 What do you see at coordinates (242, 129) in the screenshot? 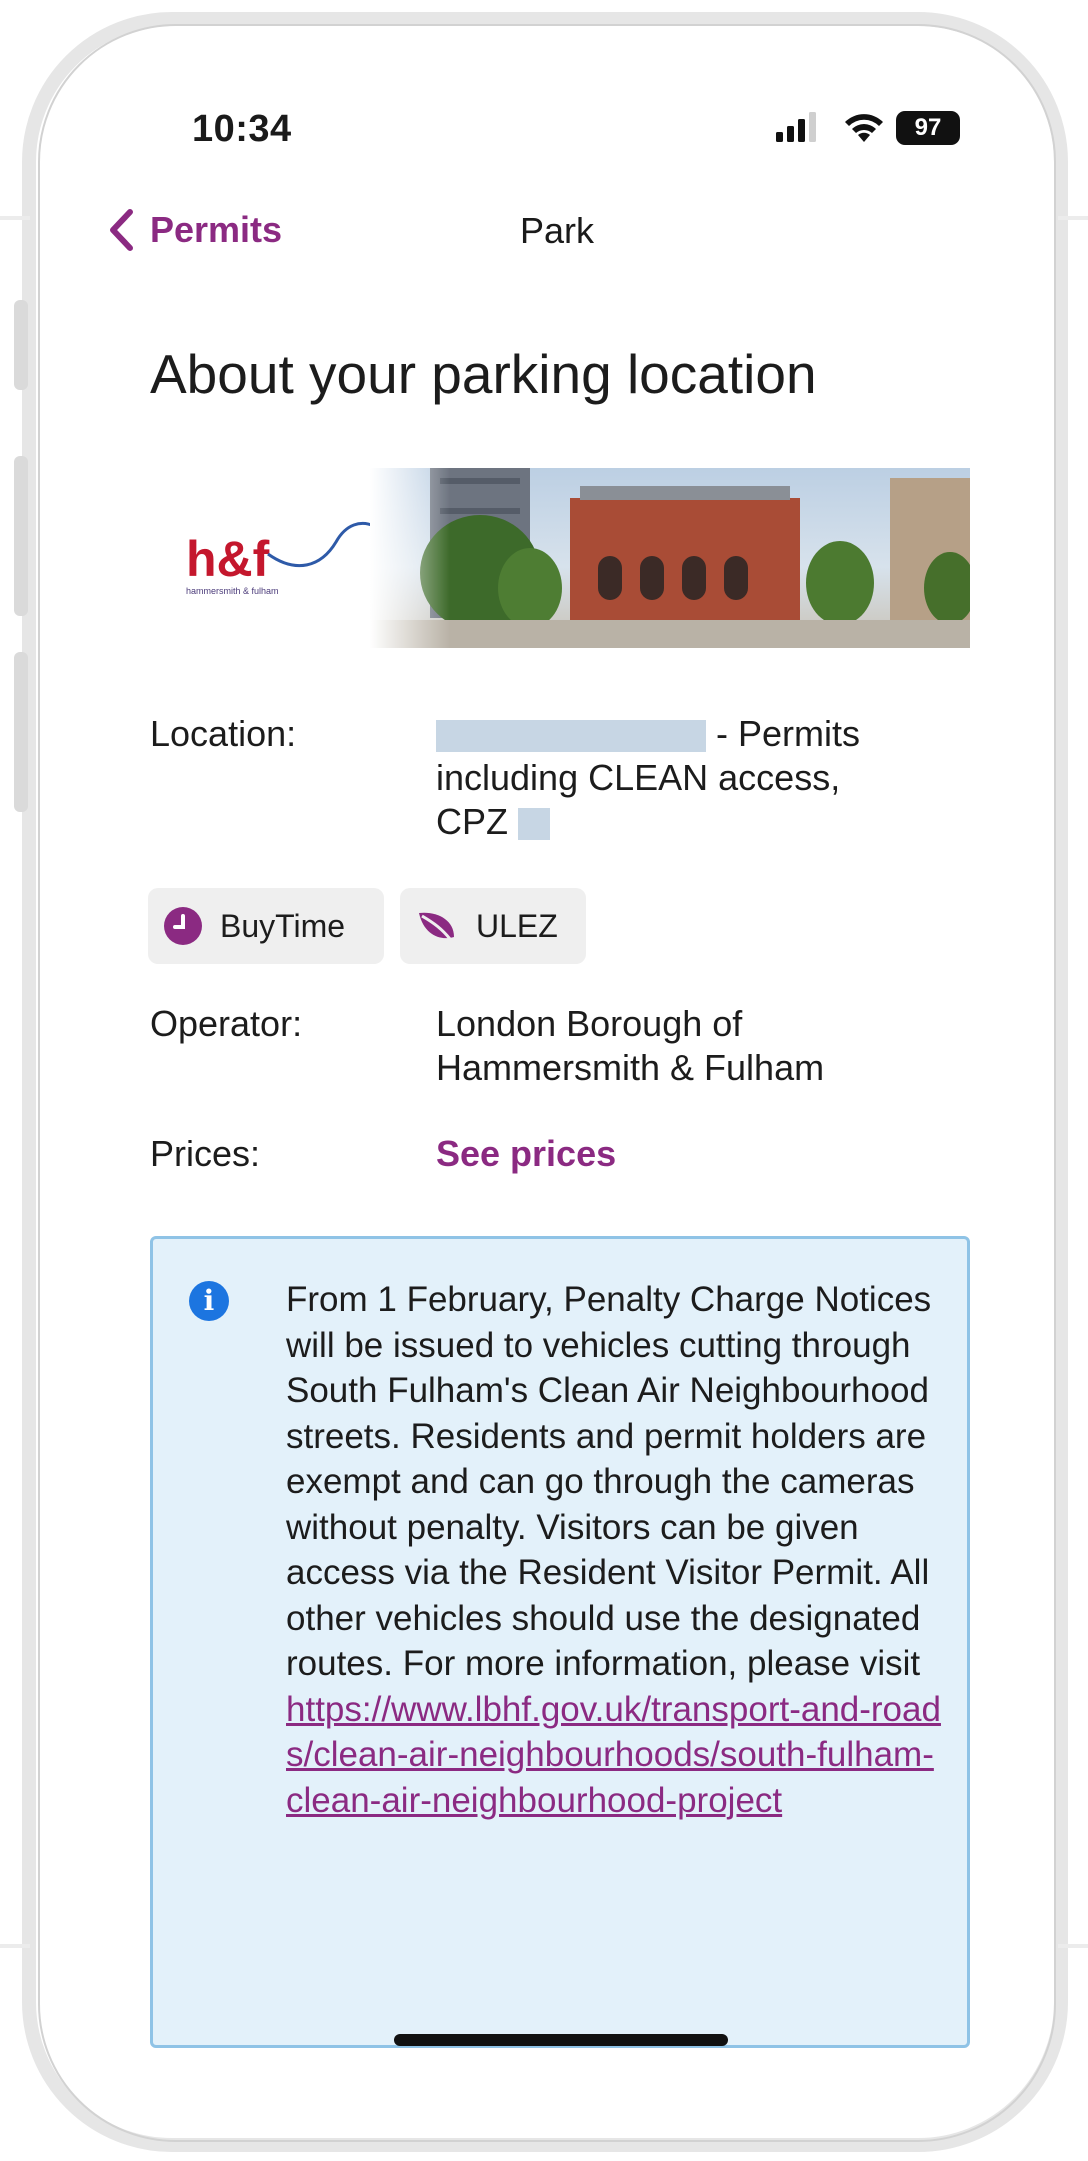
I see `status-time: 10:34` at bounding box center [242, 129].